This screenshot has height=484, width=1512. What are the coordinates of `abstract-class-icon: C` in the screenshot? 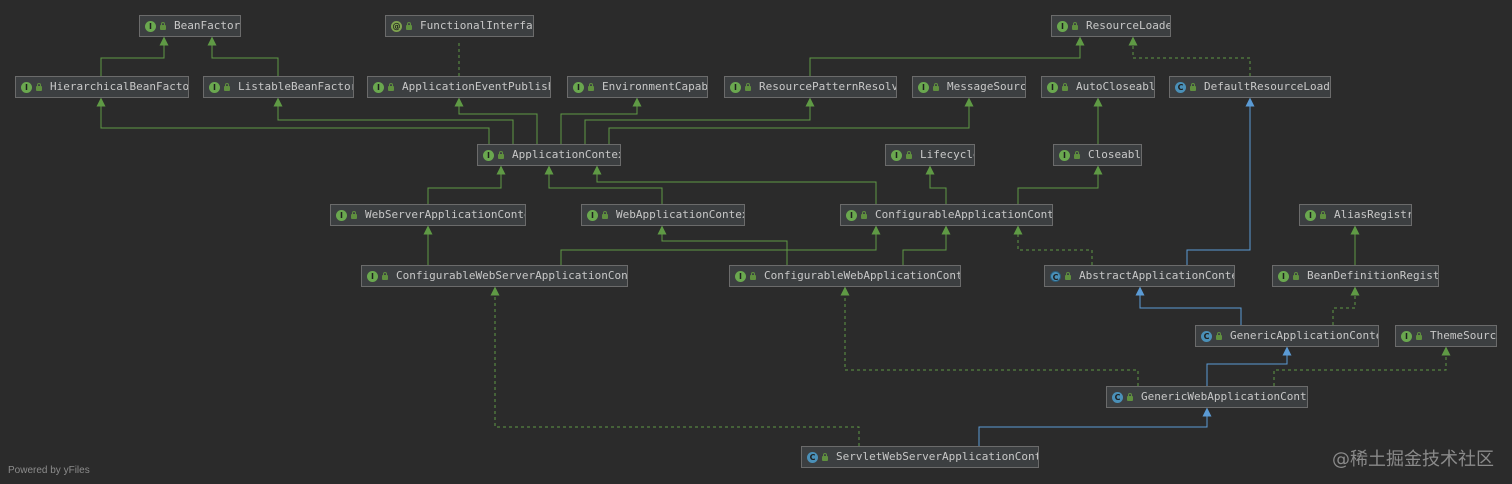 It's located at (1055, 276).